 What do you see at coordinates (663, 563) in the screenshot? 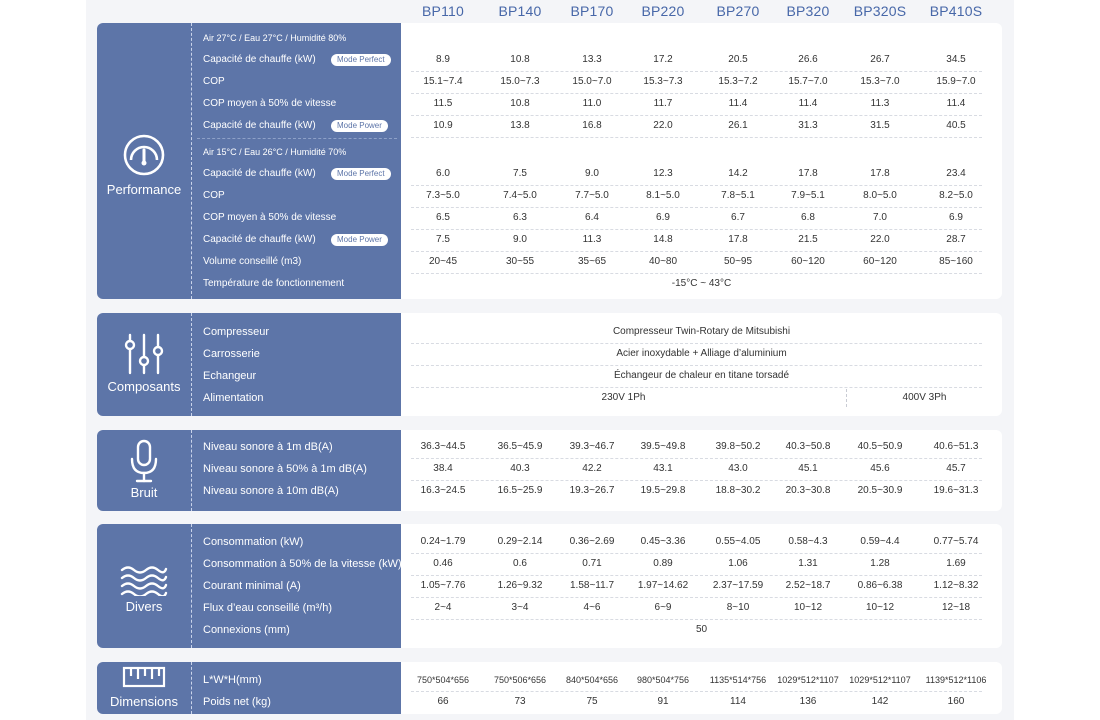
I see `value-cell: 0.89` at bounding box center [663, 563].